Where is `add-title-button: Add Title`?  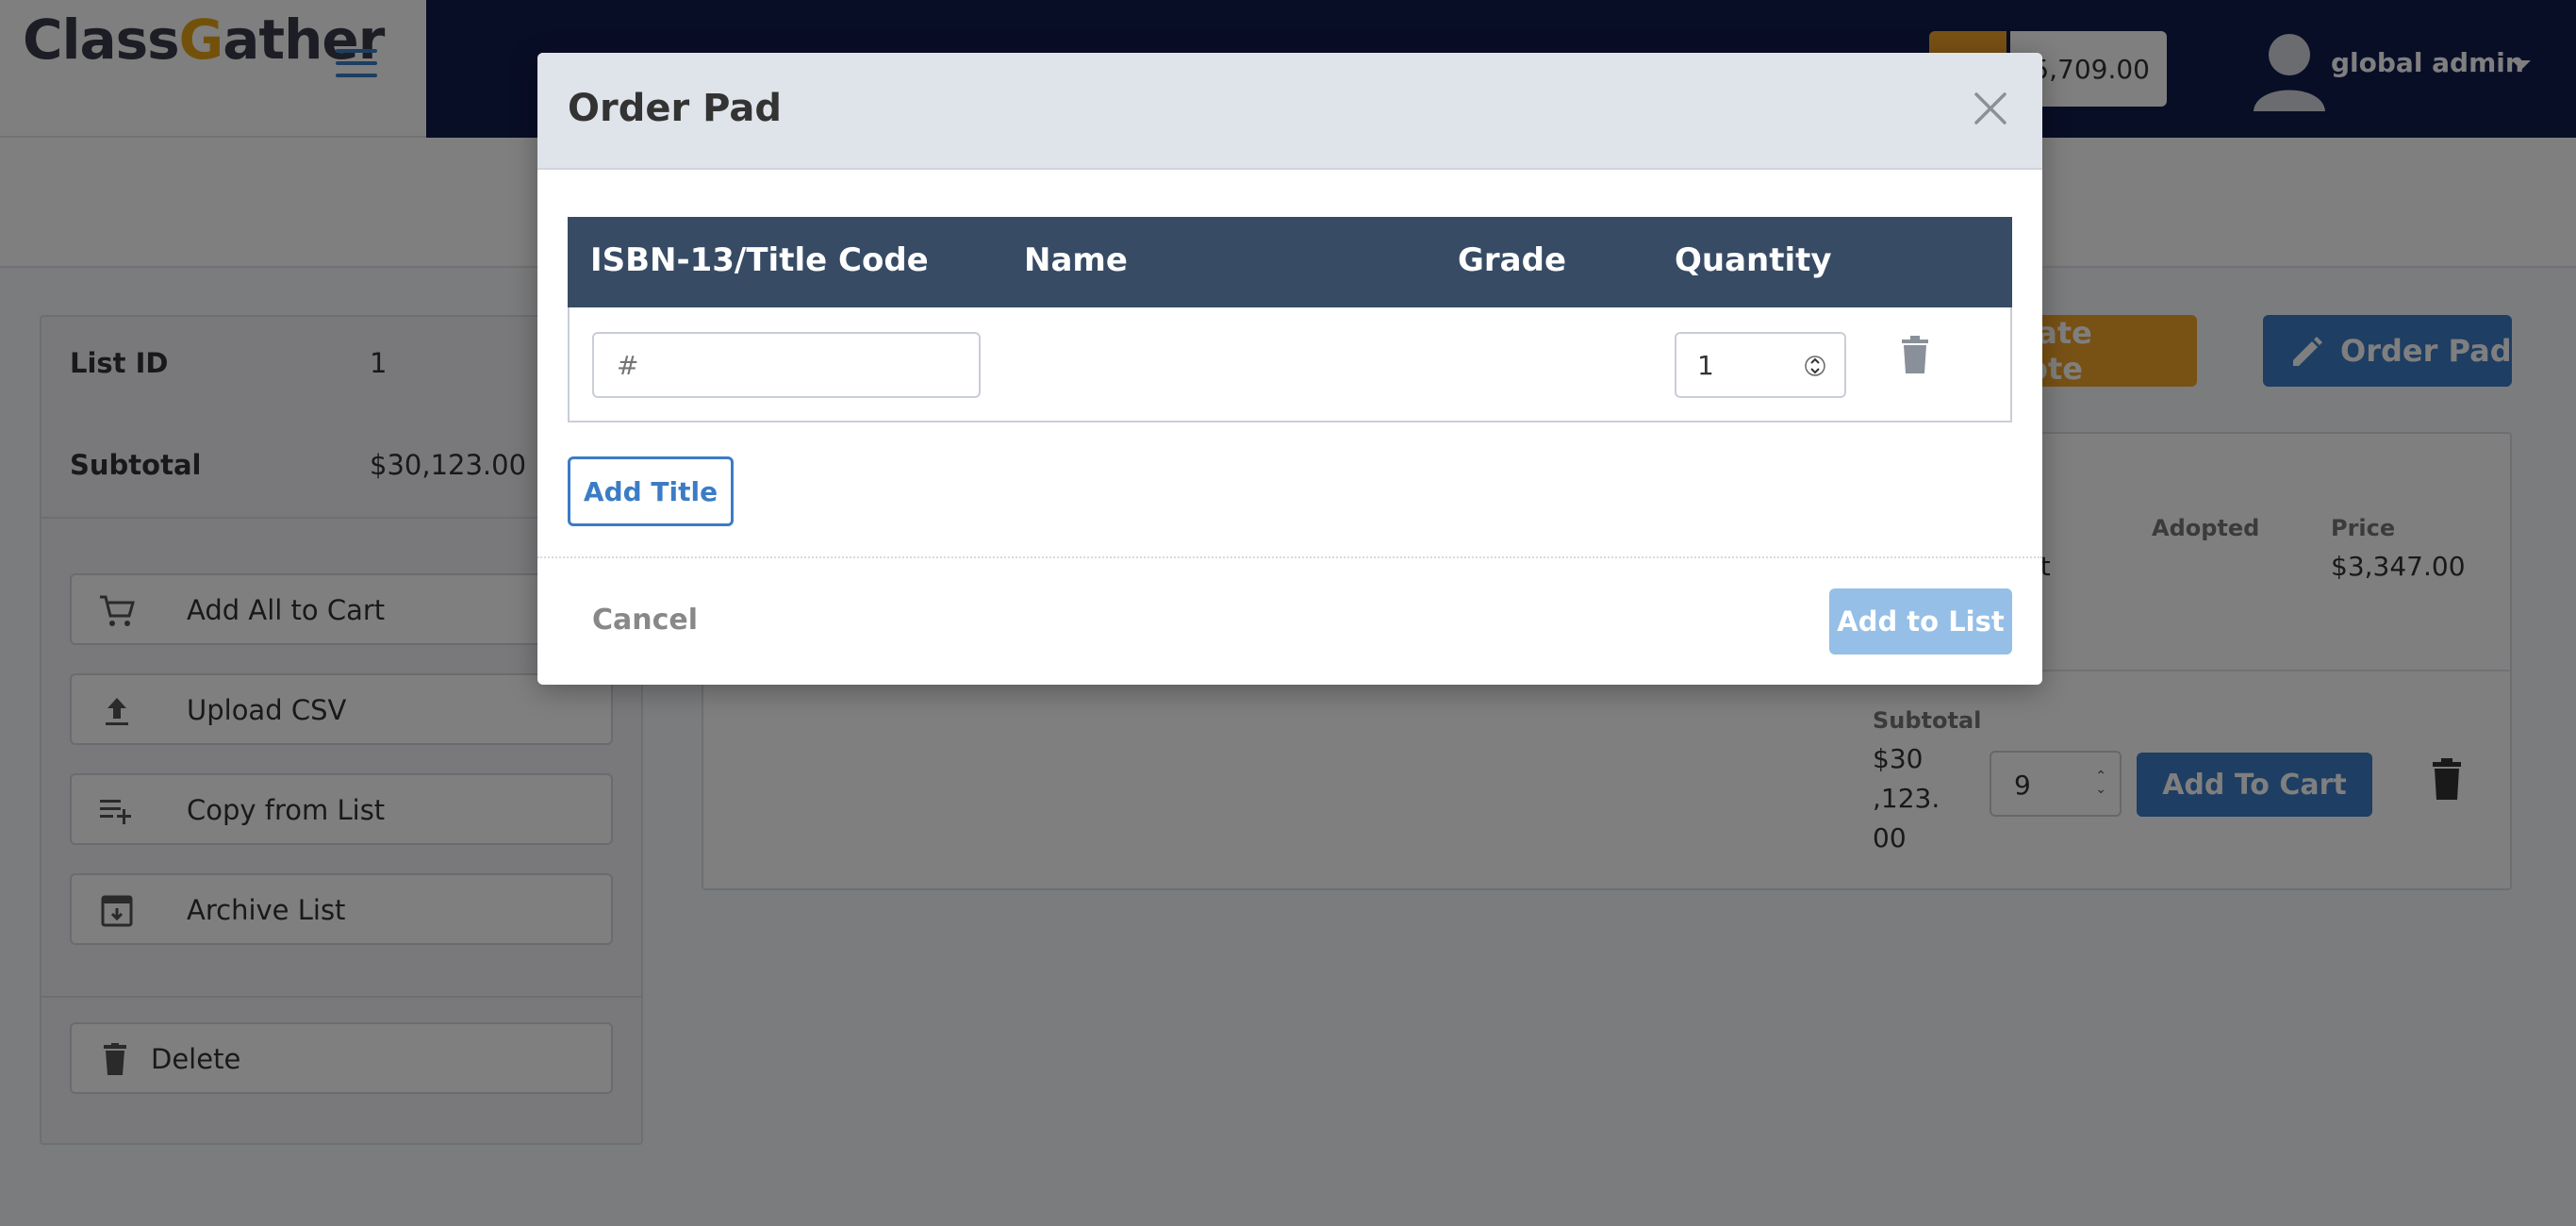
add-title-button: Add Title is located at coordinates (651, 491).